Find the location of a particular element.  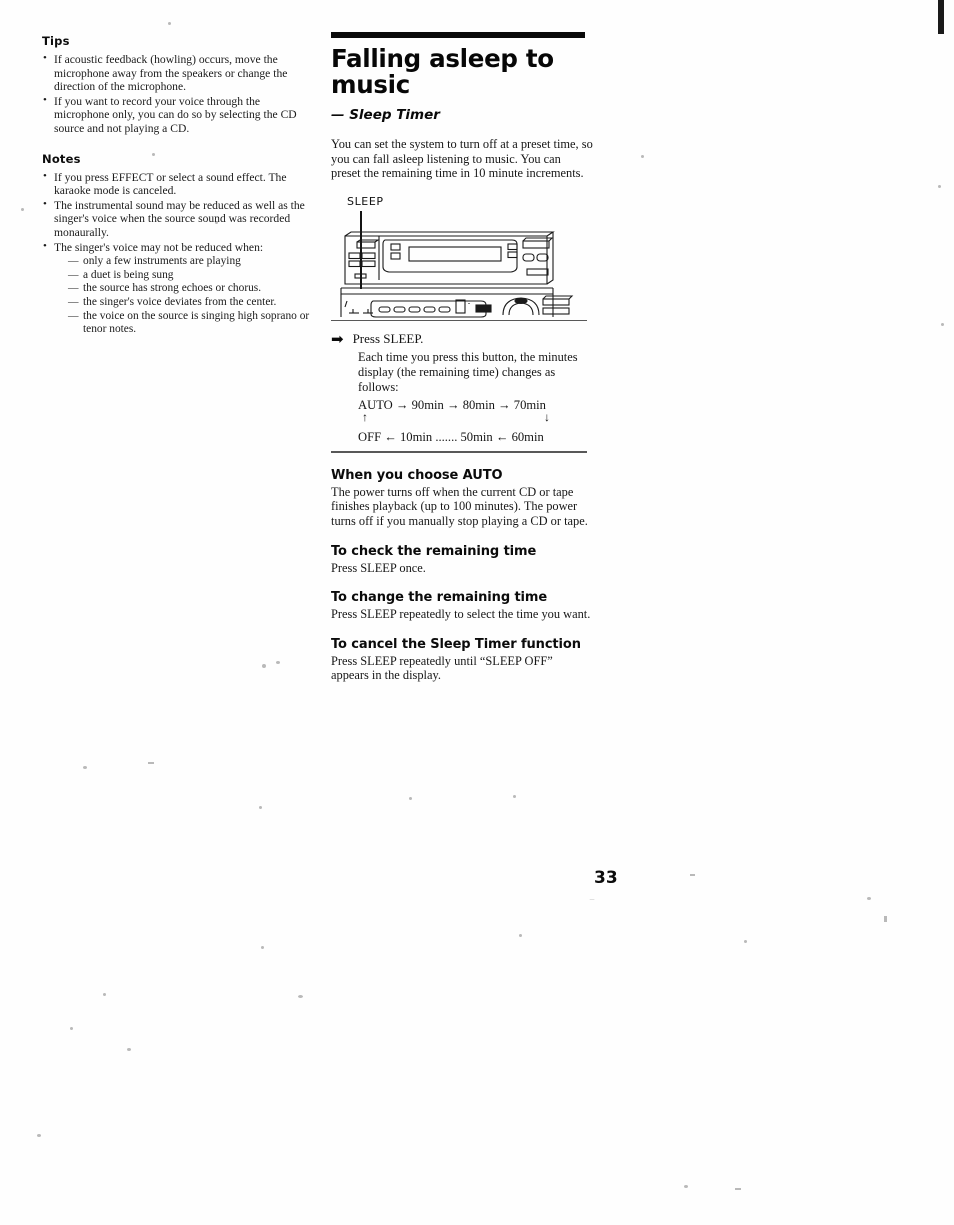

notes-sub-item: only a few instruments are playing is located at coordinates (189, 262).